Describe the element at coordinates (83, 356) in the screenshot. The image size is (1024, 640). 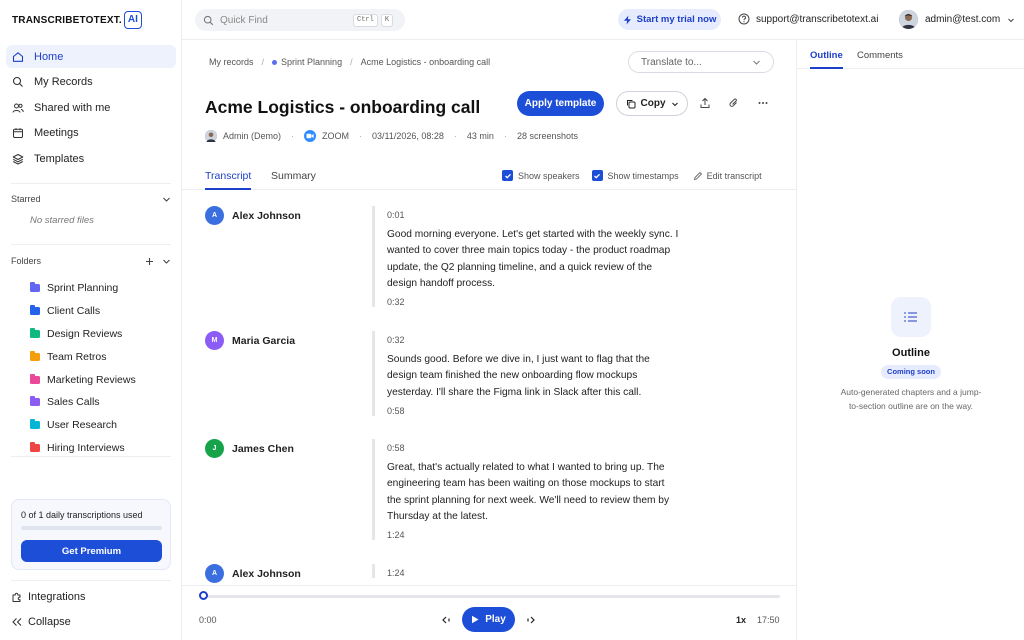
I see `folder-team-retros: Team Retros` at that location.